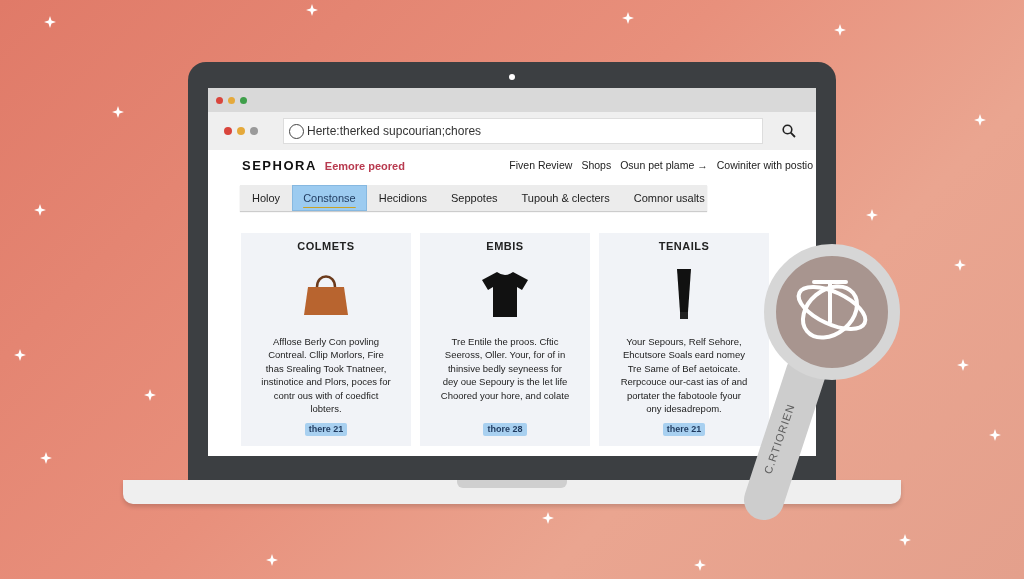 The image size is (1024, 579). What do you see at coordinates (684, 246) in the screenshot?
I see `card-title: TENAILS` at bounding box center [684, 246].